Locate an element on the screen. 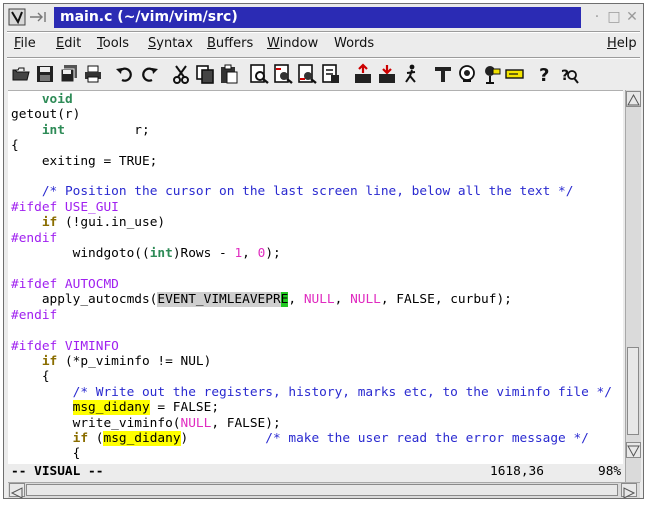 This screenshot has height=506, width=661. help-icon: ? is located at coordinates (545, 74).